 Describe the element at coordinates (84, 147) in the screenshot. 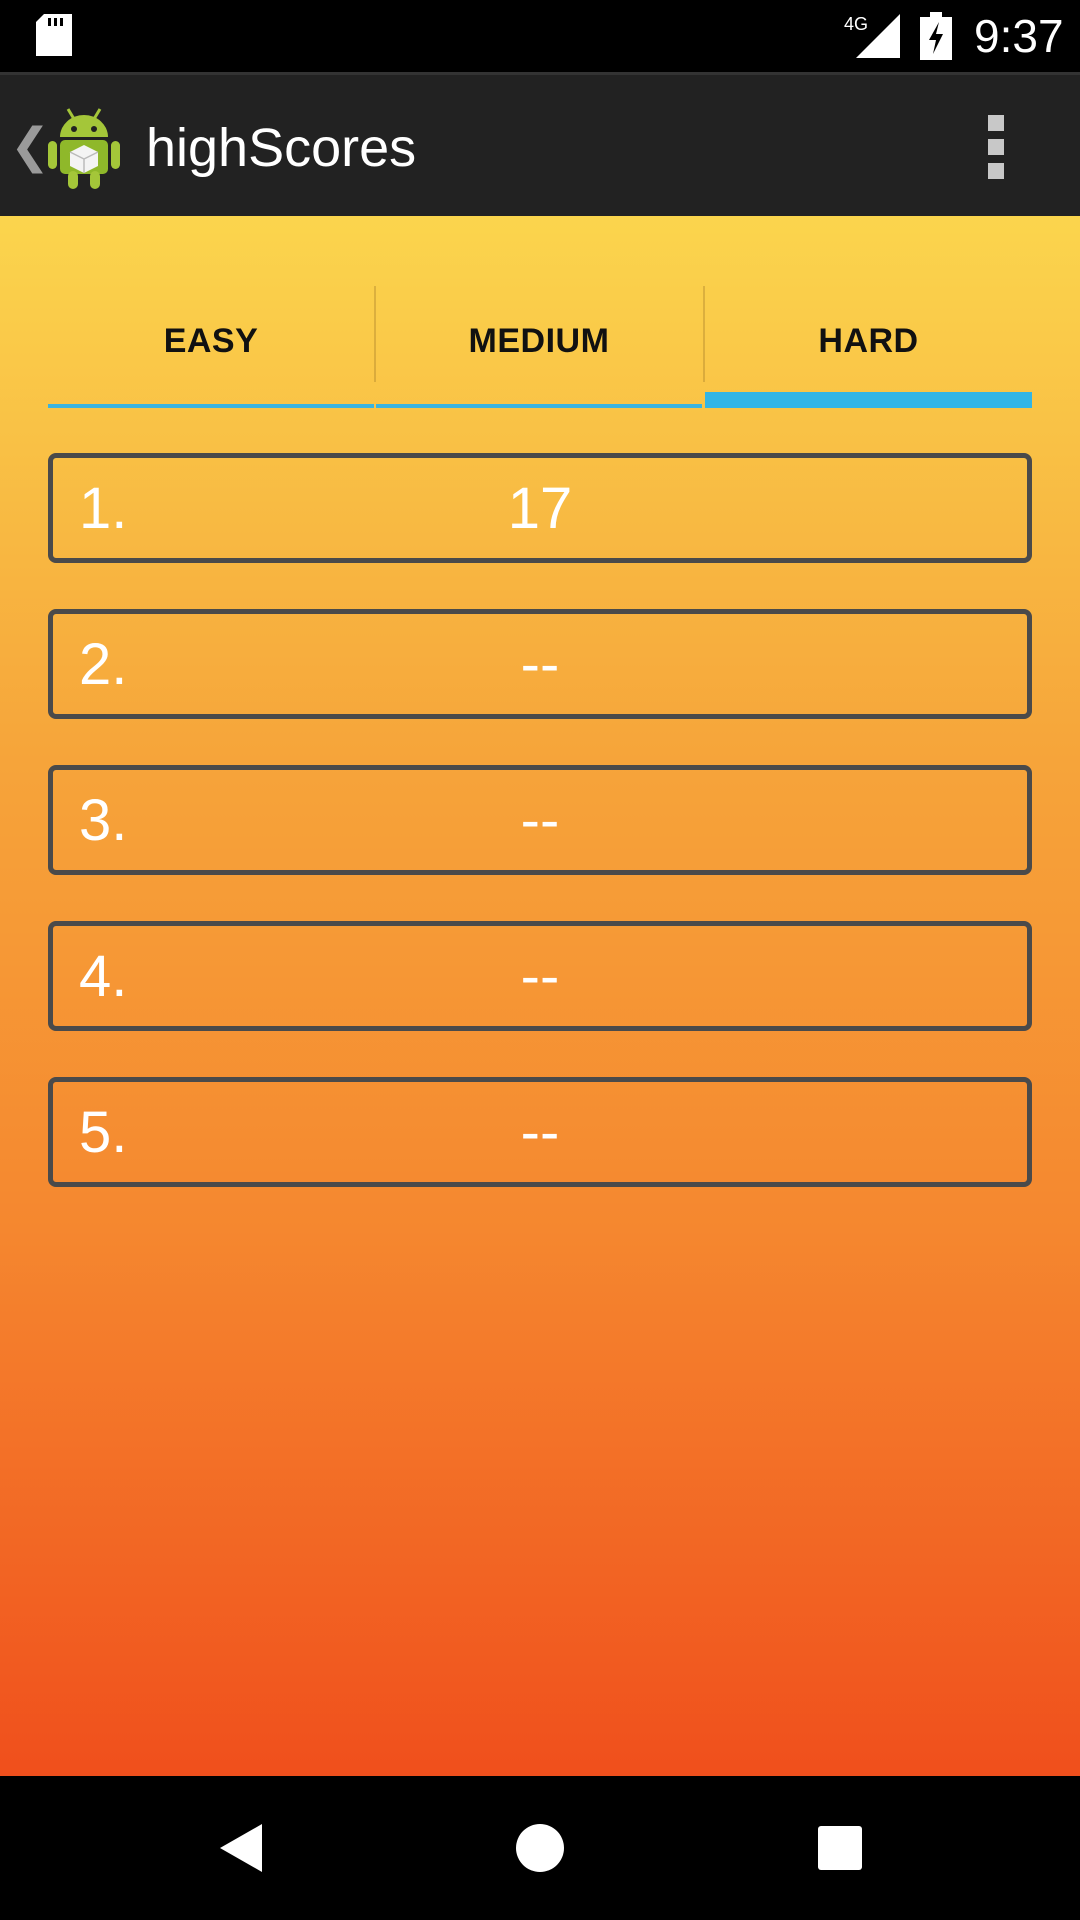

I see `android-app-icon` at that location.